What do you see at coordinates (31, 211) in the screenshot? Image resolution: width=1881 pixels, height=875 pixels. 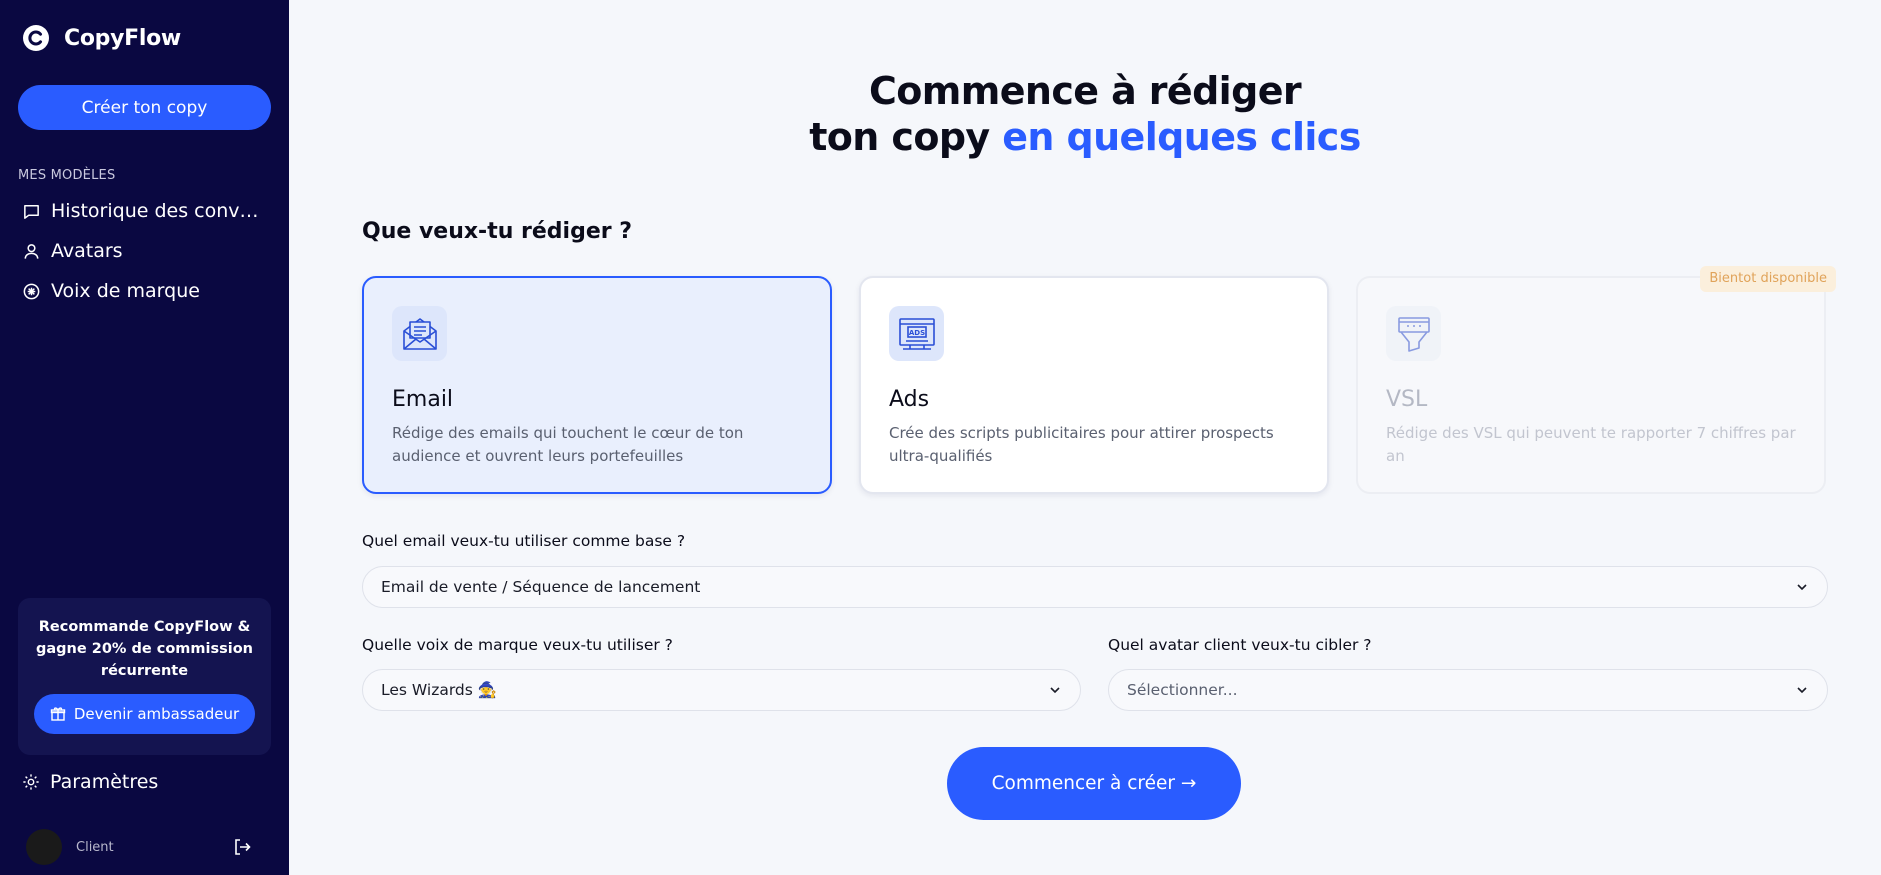 I see `chat-icon` at bounding box center [31, 211].